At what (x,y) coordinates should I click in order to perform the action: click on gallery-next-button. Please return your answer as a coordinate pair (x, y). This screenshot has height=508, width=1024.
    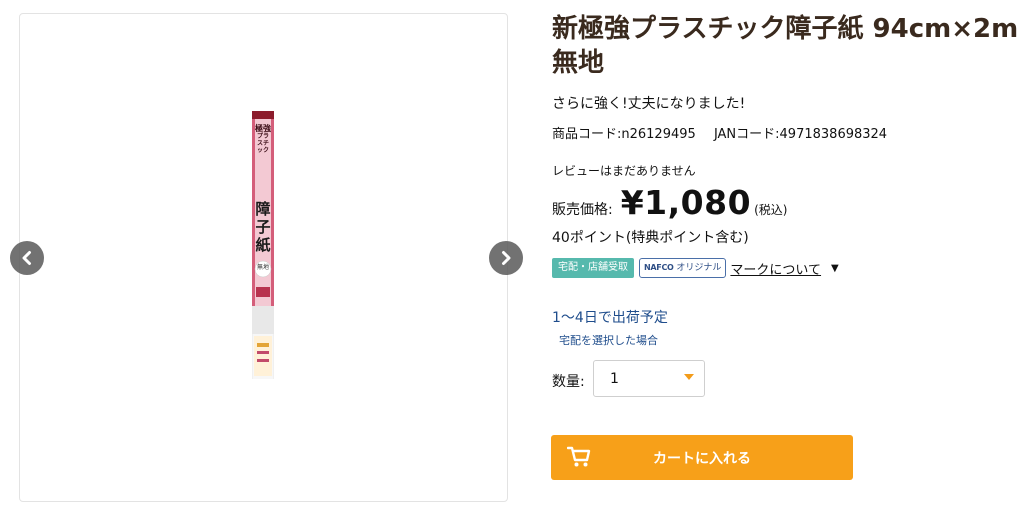
    Looking at the image, I should click on (506, 258).